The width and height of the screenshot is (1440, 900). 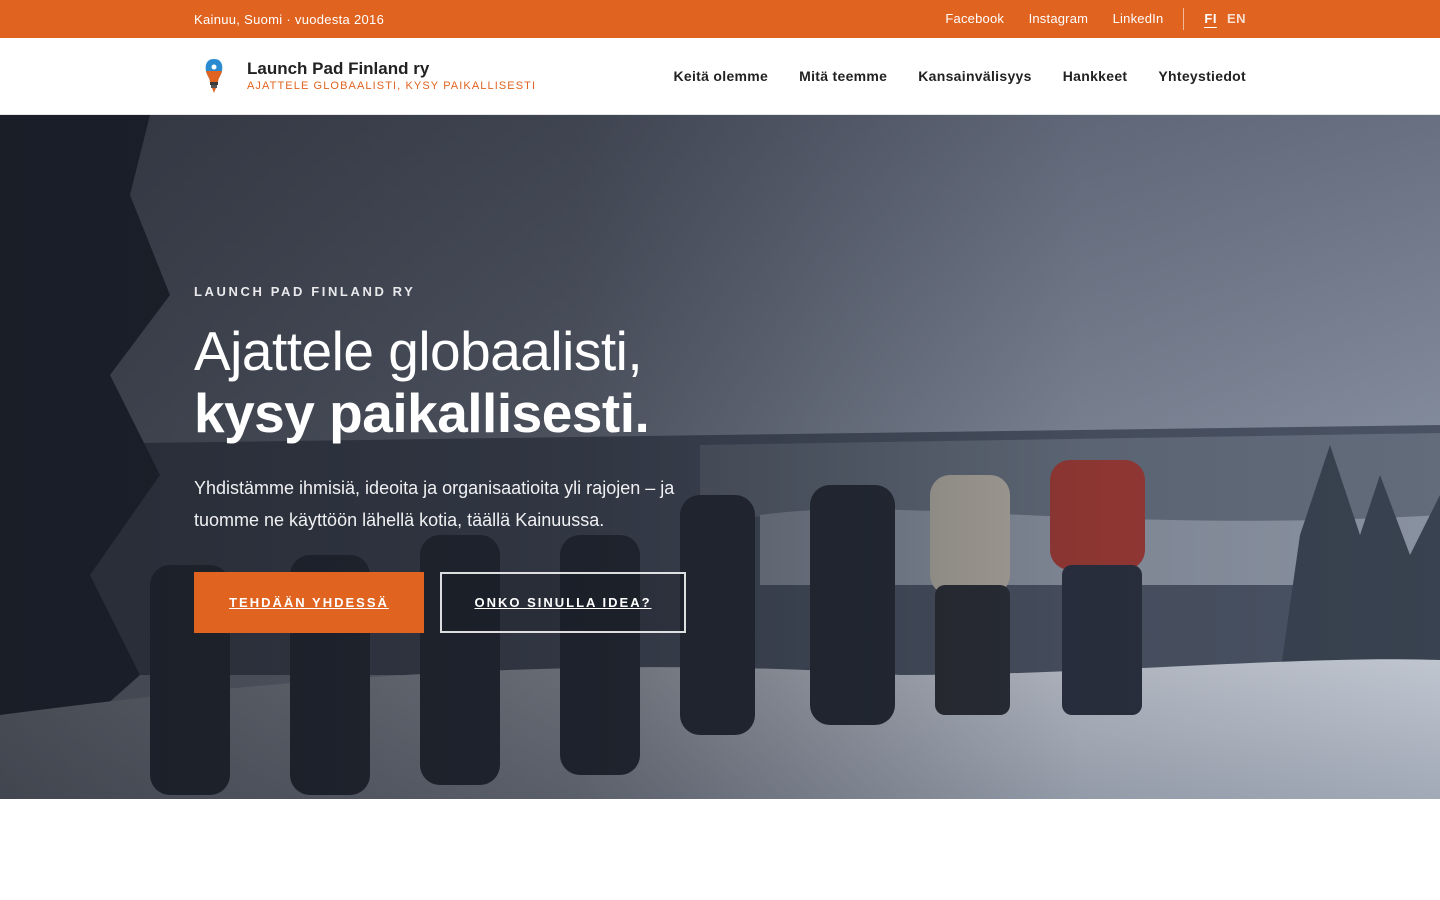 I want to click on nav-keita-olemme: Keitä olemme, so click(x=721, y=76).